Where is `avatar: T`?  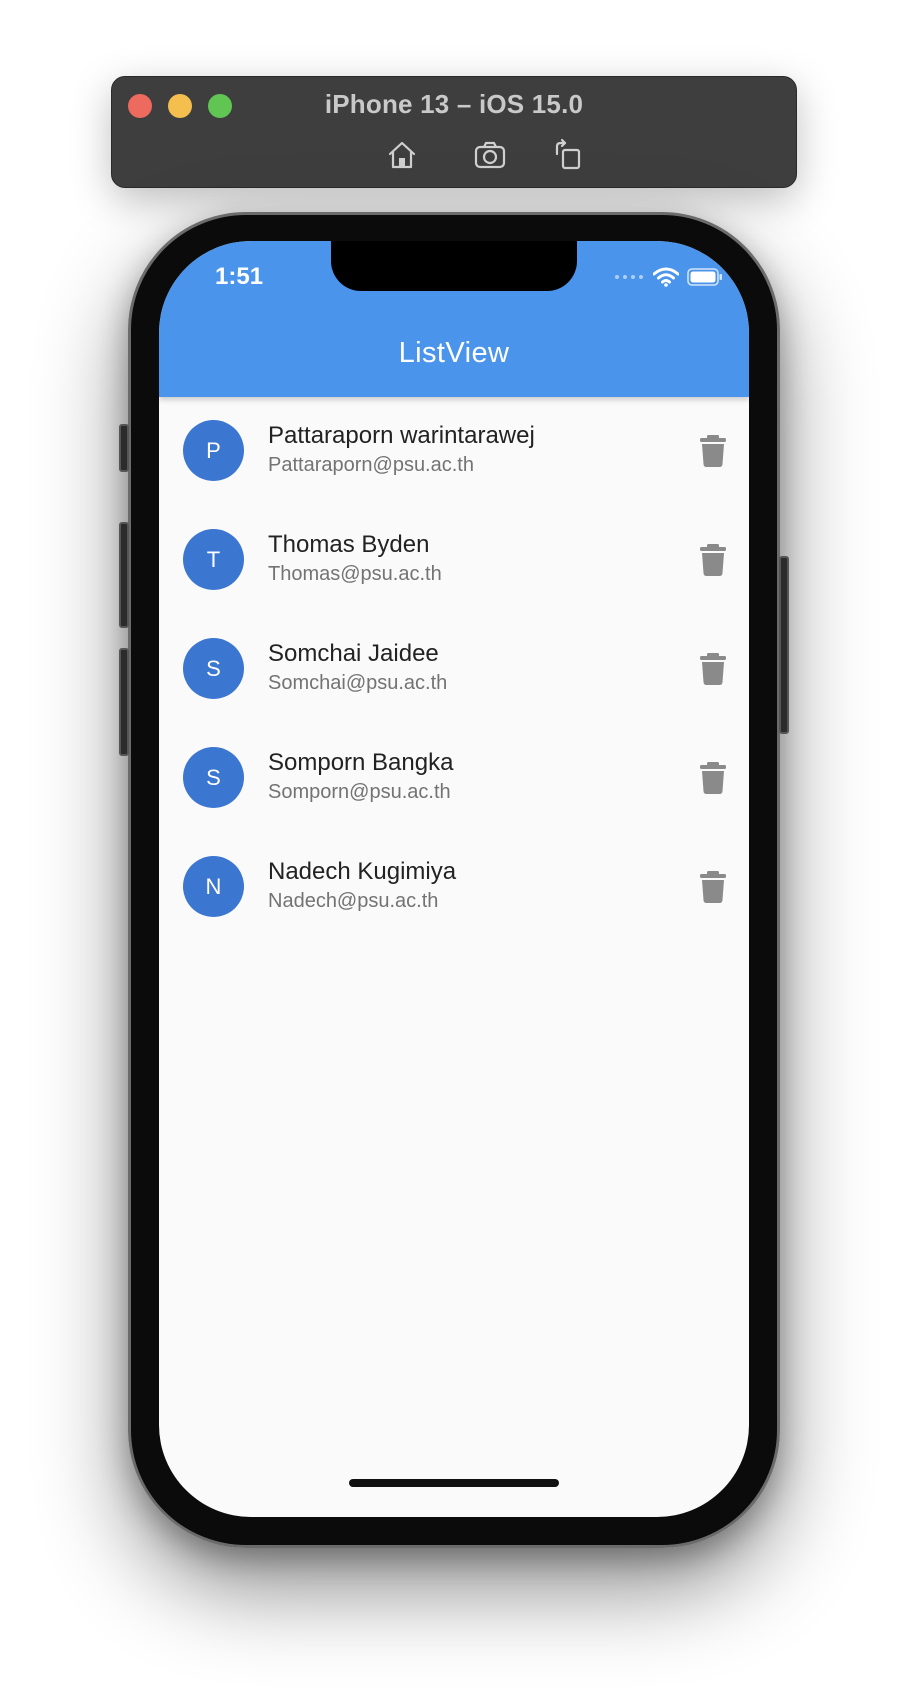
avatar: T is located at coordinates (213, 559).